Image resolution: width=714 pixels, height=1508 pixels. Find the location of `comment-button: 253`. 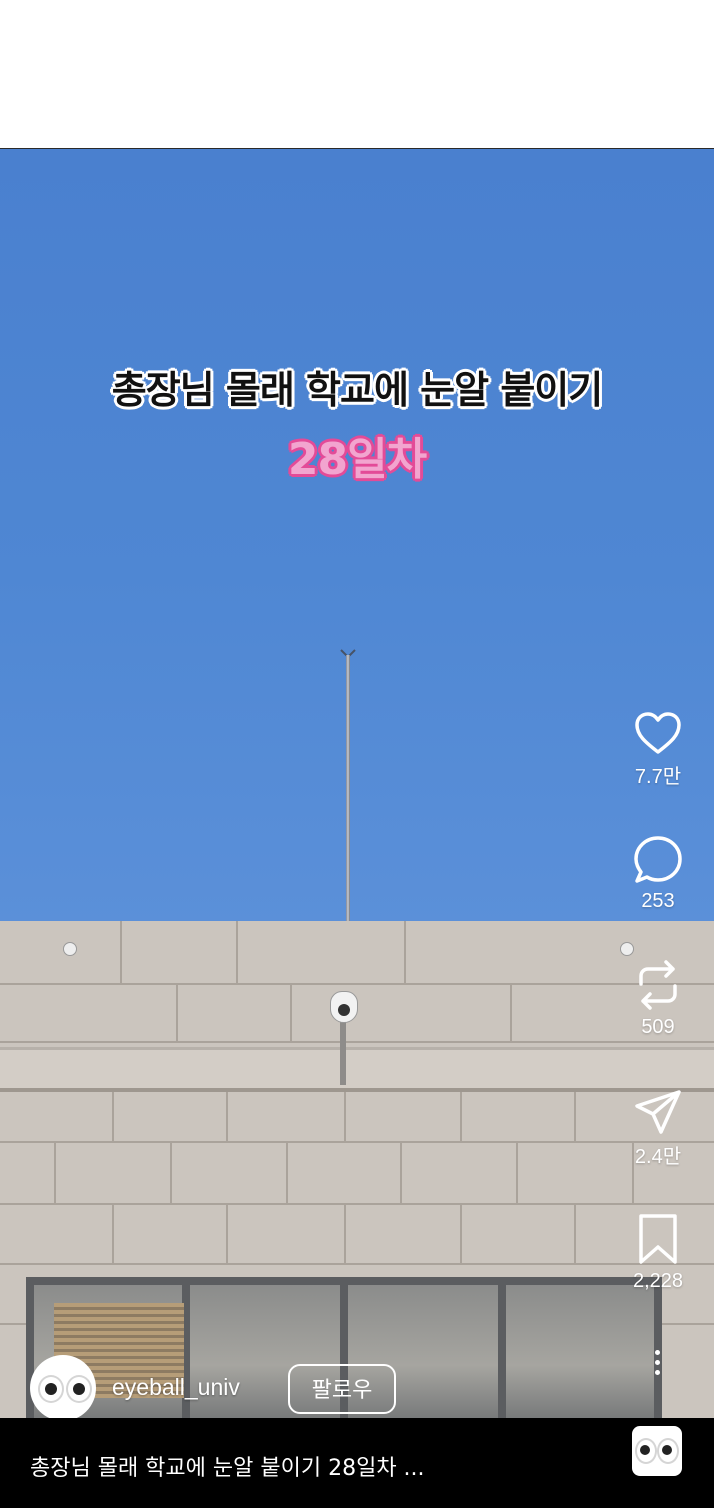

comment-button: 253 is located at coordinates (658, 873).